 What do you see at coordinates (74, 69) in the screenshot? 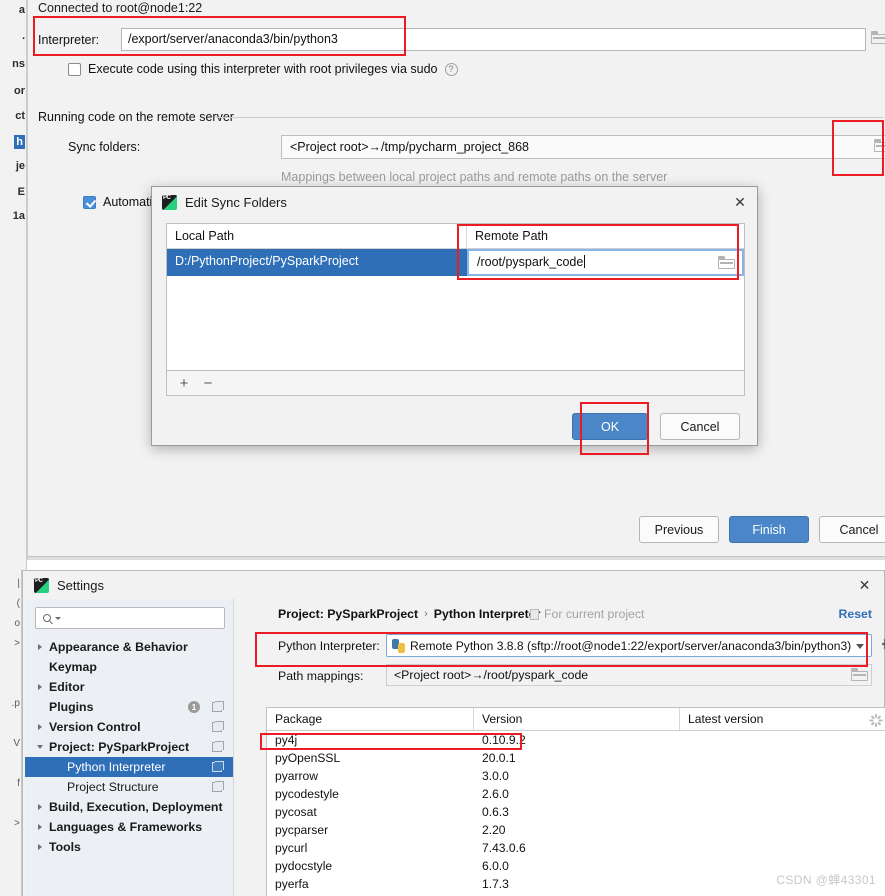
I see `sudo-checkbox` at bounding box center [74, 69].